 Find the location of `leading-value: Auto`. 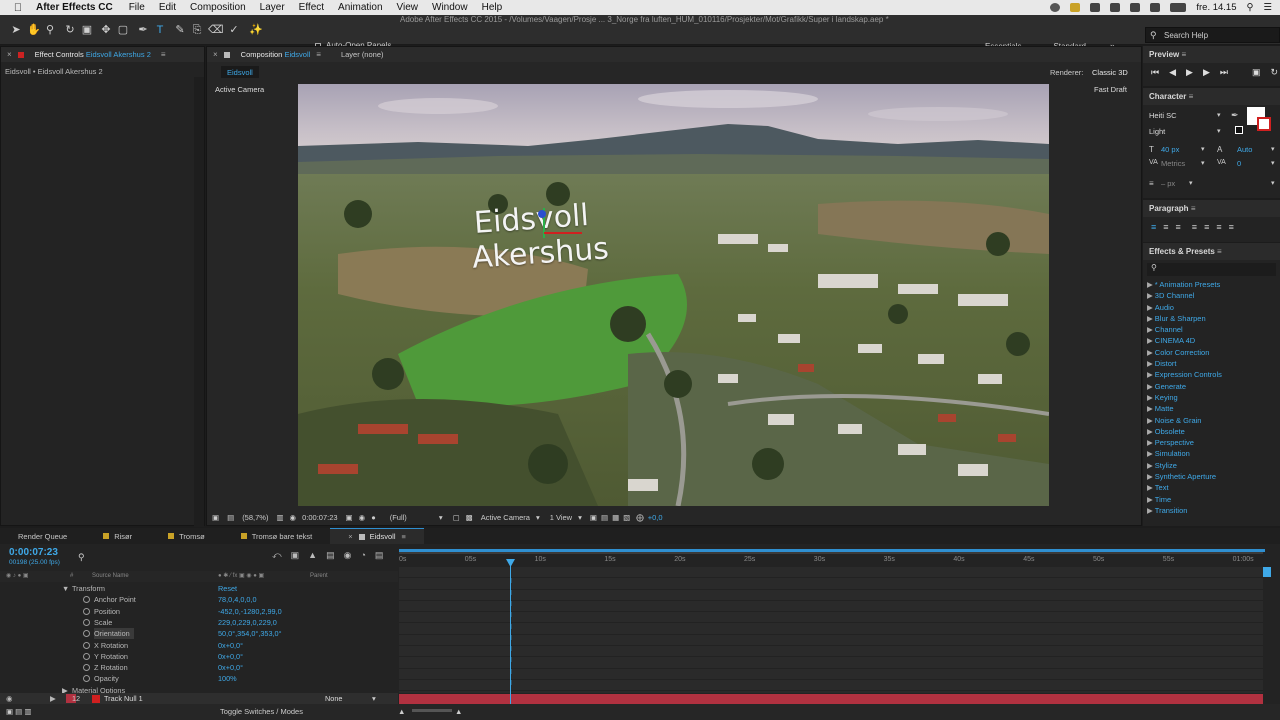

leading-value: Auto is located at coordinates (1244, 149).